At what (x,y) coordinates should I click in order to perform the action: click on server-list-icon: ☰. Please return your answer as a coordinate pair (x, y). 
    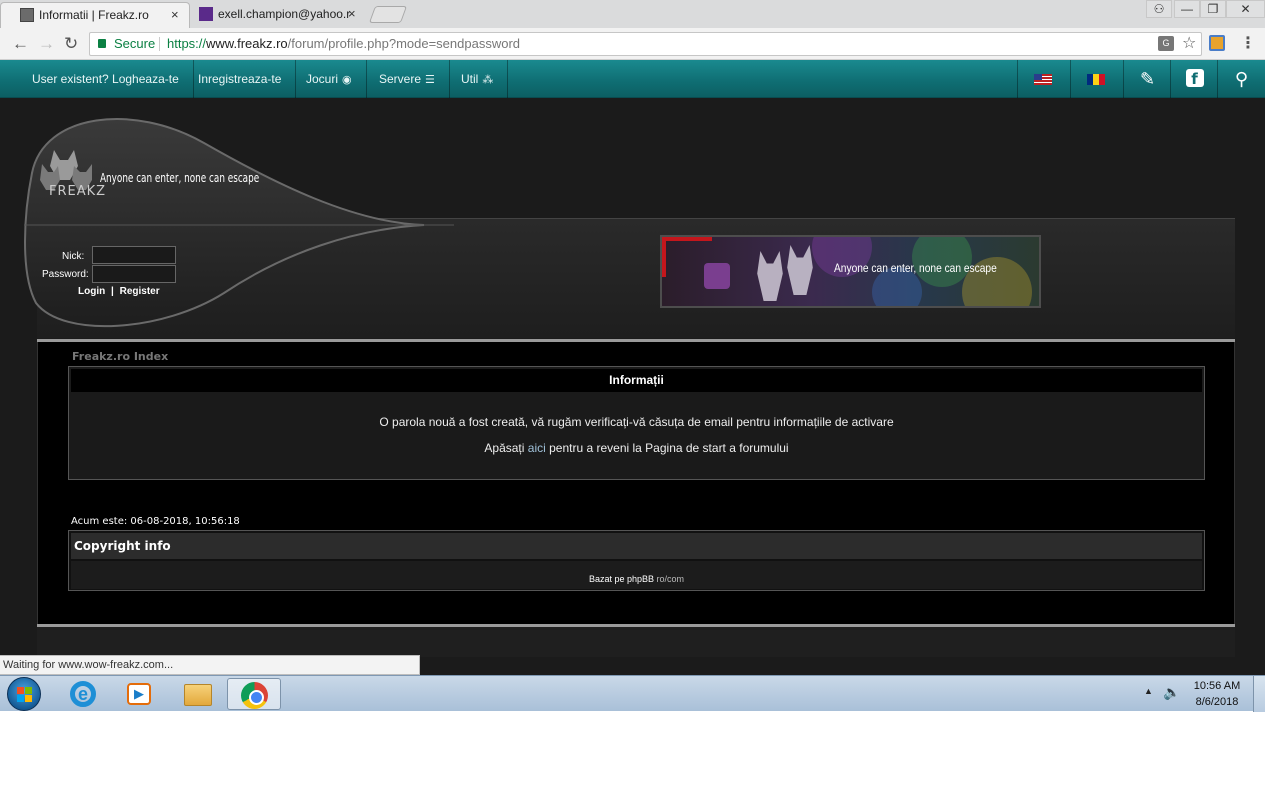
    Looking at the image, I should click on (430, 80).